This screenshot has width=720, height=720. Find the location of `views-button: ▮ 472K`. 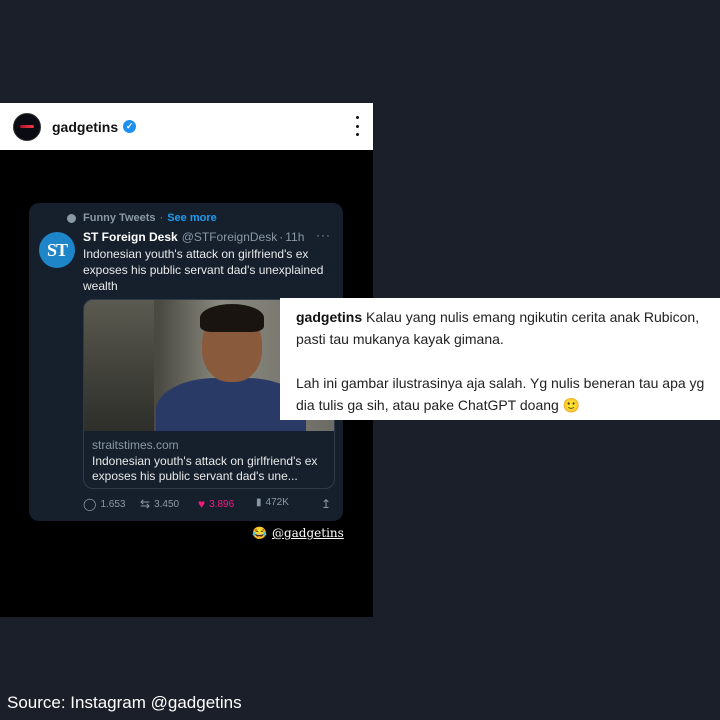

views-button: ▮ 472K is located at coordinates (272, 502).